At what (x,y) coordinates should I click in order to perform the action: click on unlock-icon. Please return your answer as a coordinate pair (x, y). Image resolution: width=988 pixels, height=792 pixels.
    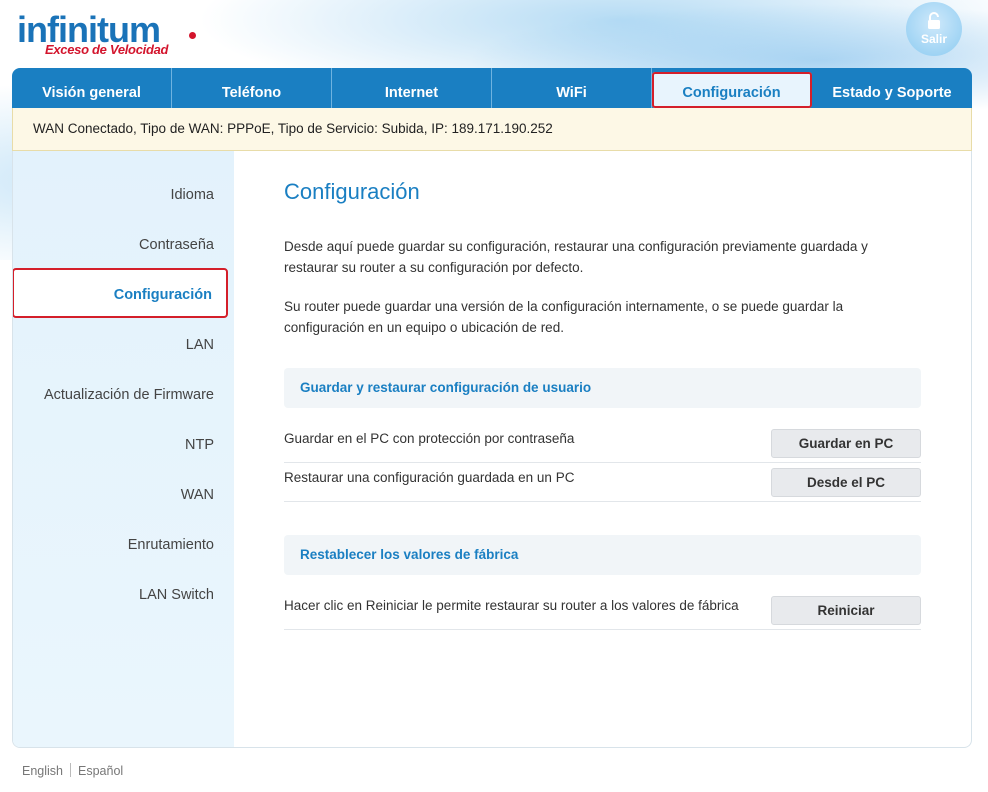
    Looking at the image, I should click on (934, 20).